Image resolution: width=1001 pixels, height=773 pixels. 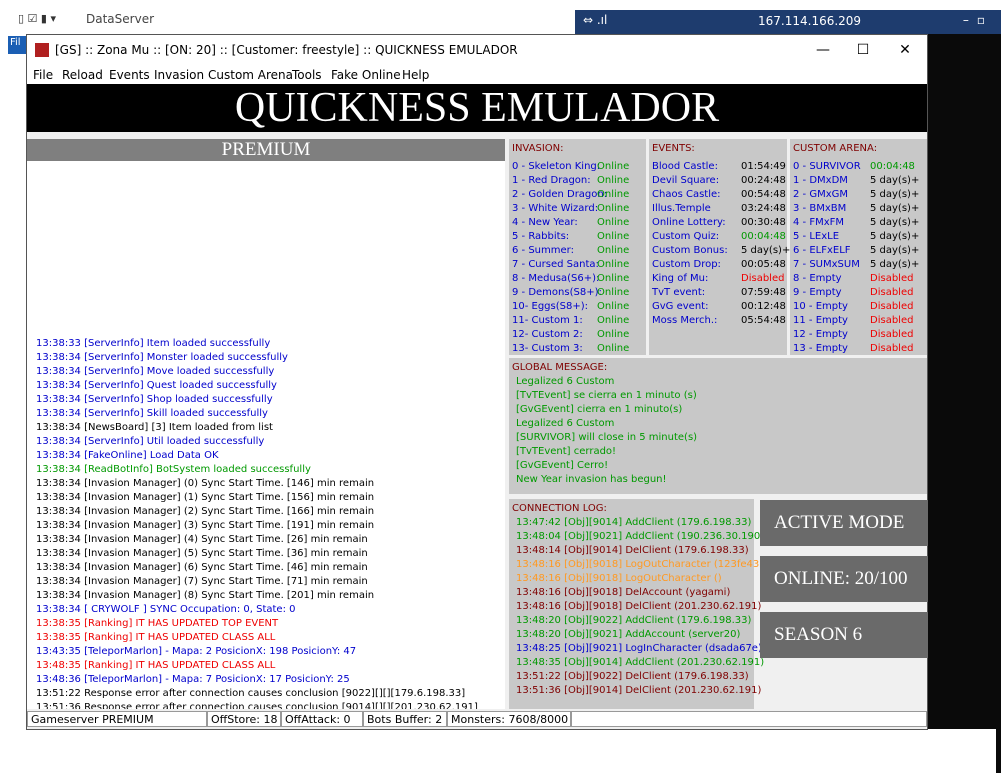 What do you see at coordinates (763, 292) in the screenshot?
I see `event-value: 07:59:48` at bounding box center [763, 292].